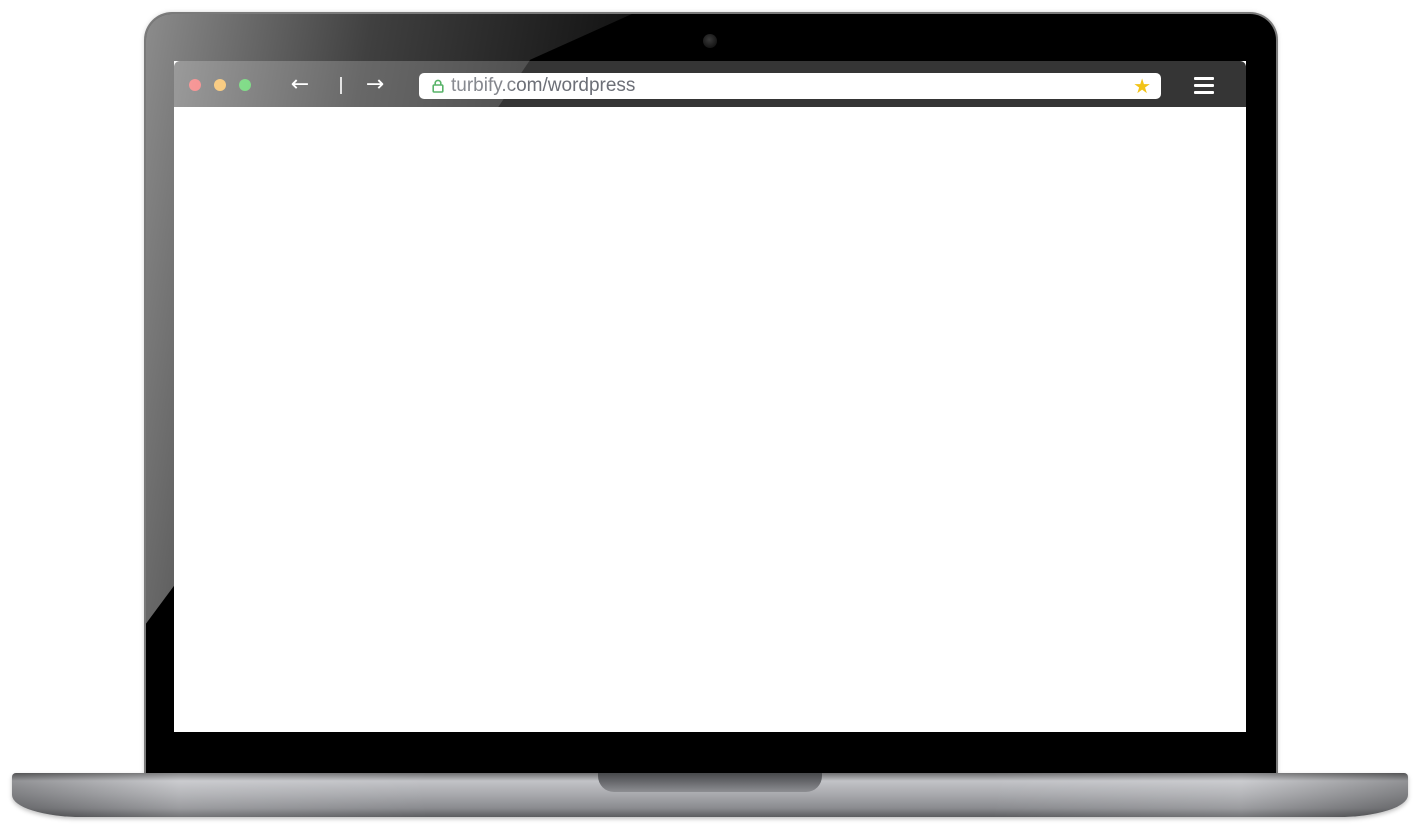  Describe the element at coordinates (341, 85) in the screenshot. I see `nav-divider` at that location.